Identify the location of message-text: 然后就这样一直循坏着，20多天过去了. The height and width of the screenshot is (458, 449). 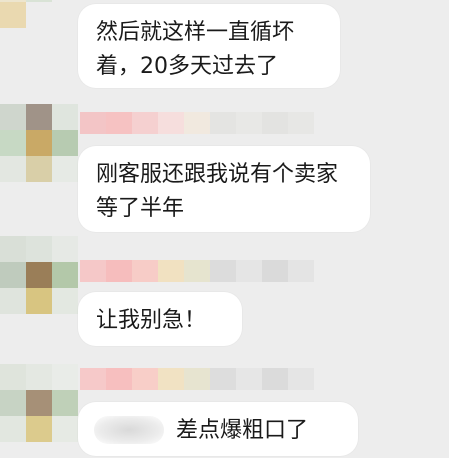
(195, 49).